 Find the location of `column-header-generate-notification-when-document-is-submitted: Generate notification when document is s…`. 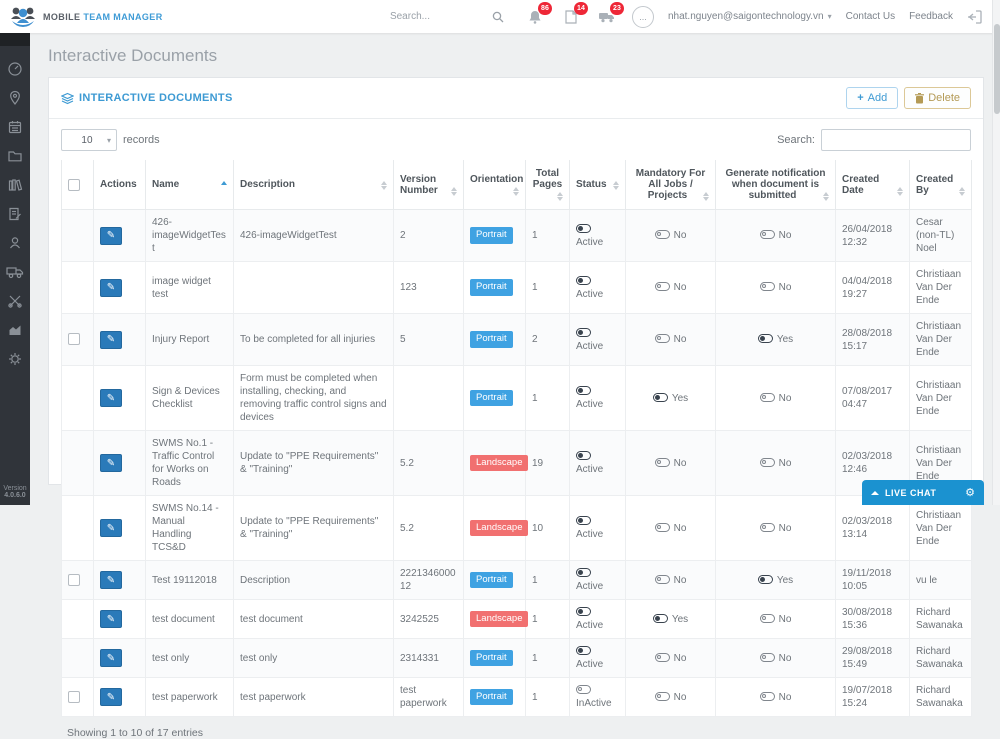

column-header-generate-notification-when-document-is-submitted: Generate notification when document is s… is located at coordinates (776, 185).